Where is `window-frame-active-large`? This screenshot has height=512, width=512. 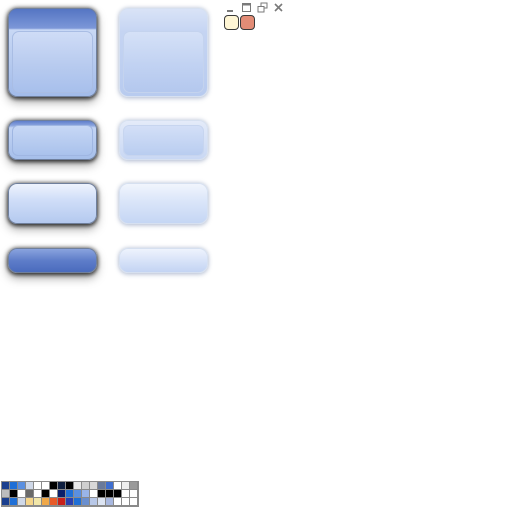 window-frame-active-large is located at coordinates (52, 52).